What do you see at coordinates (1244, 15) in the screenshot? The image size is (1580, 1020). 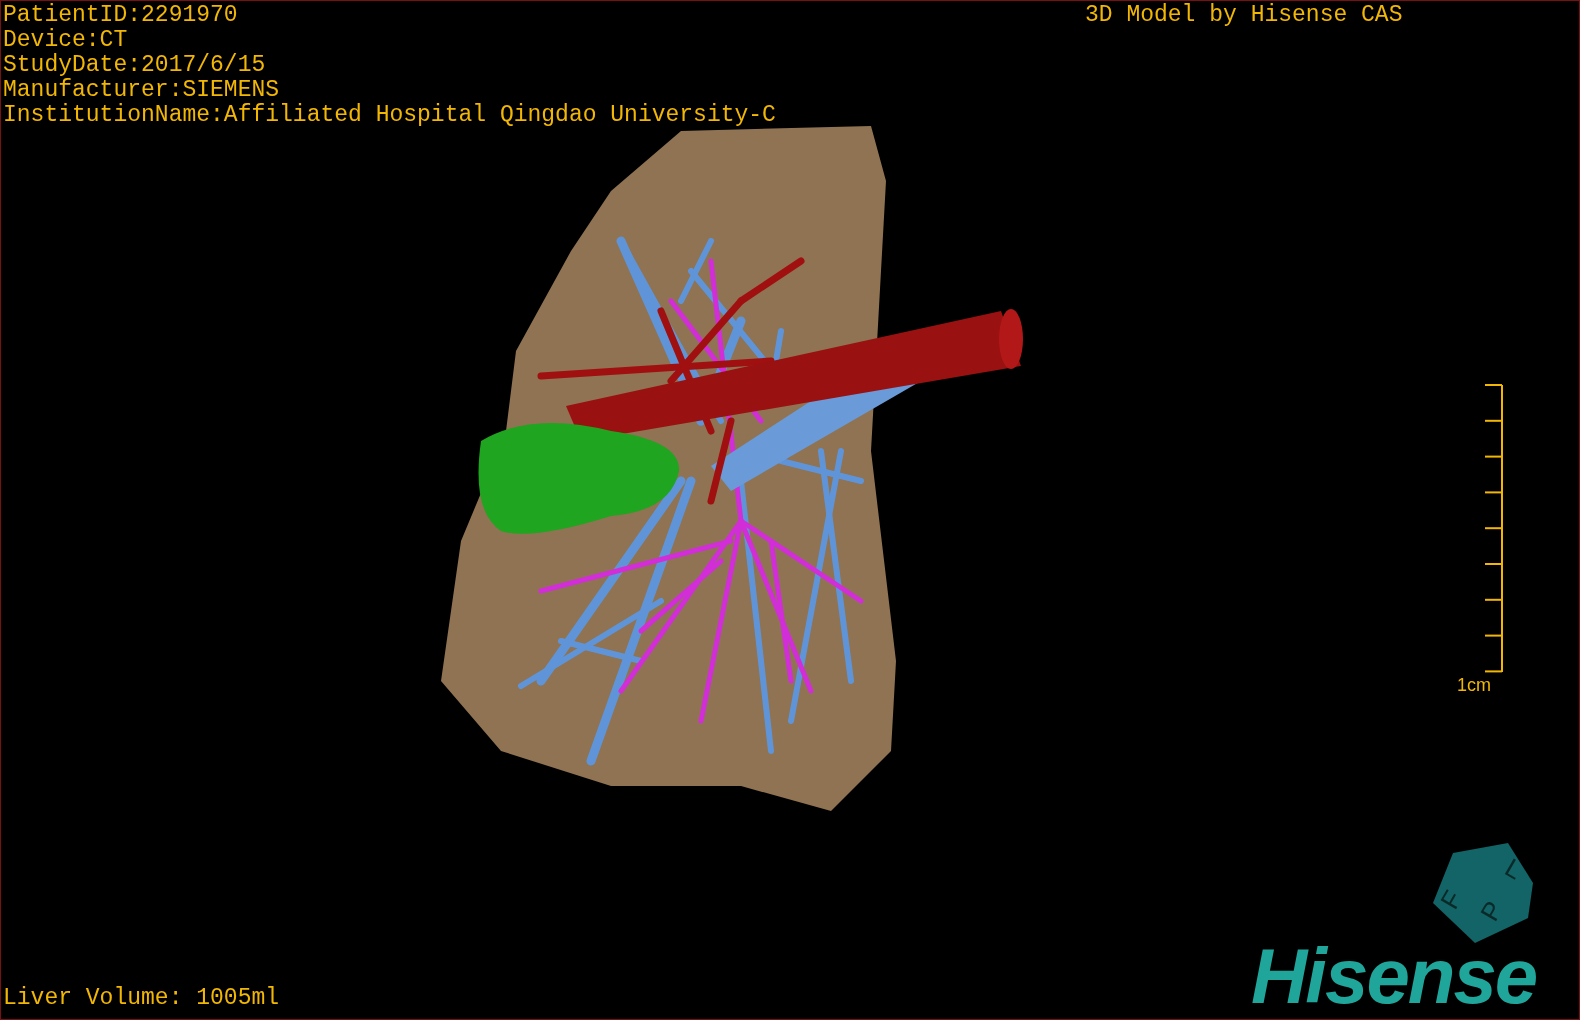 I see `header-text: 3D Model by Hisense CAS` at bounding box center [1244, 15].